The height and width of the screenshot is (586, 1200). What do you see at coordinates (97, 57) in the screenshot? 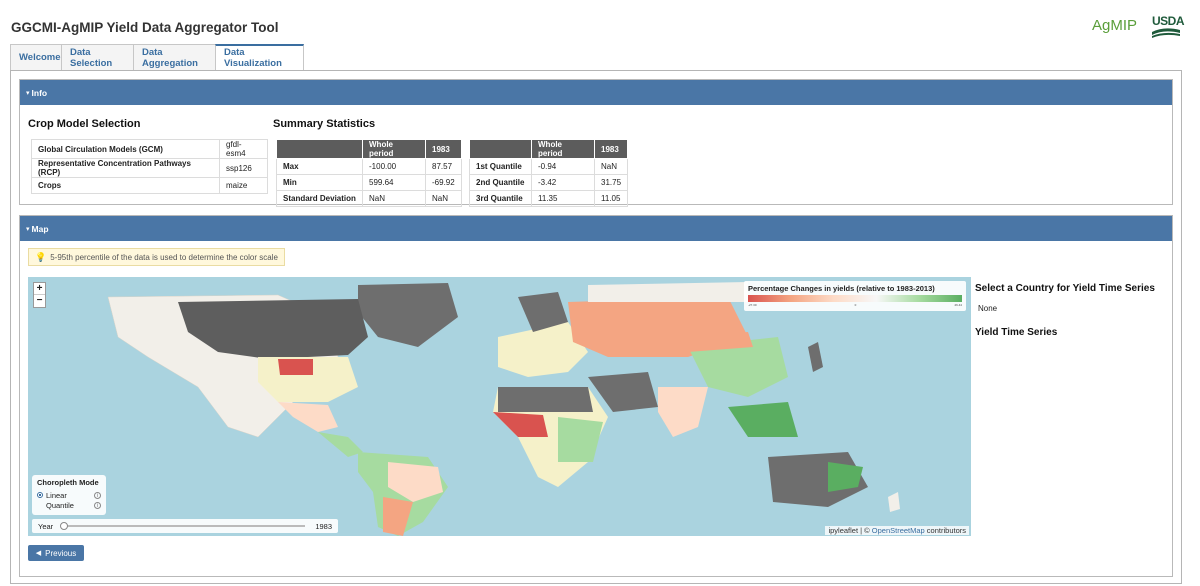
I see `tab-data-selection: Data Selection` at bounding box center [97, 57].